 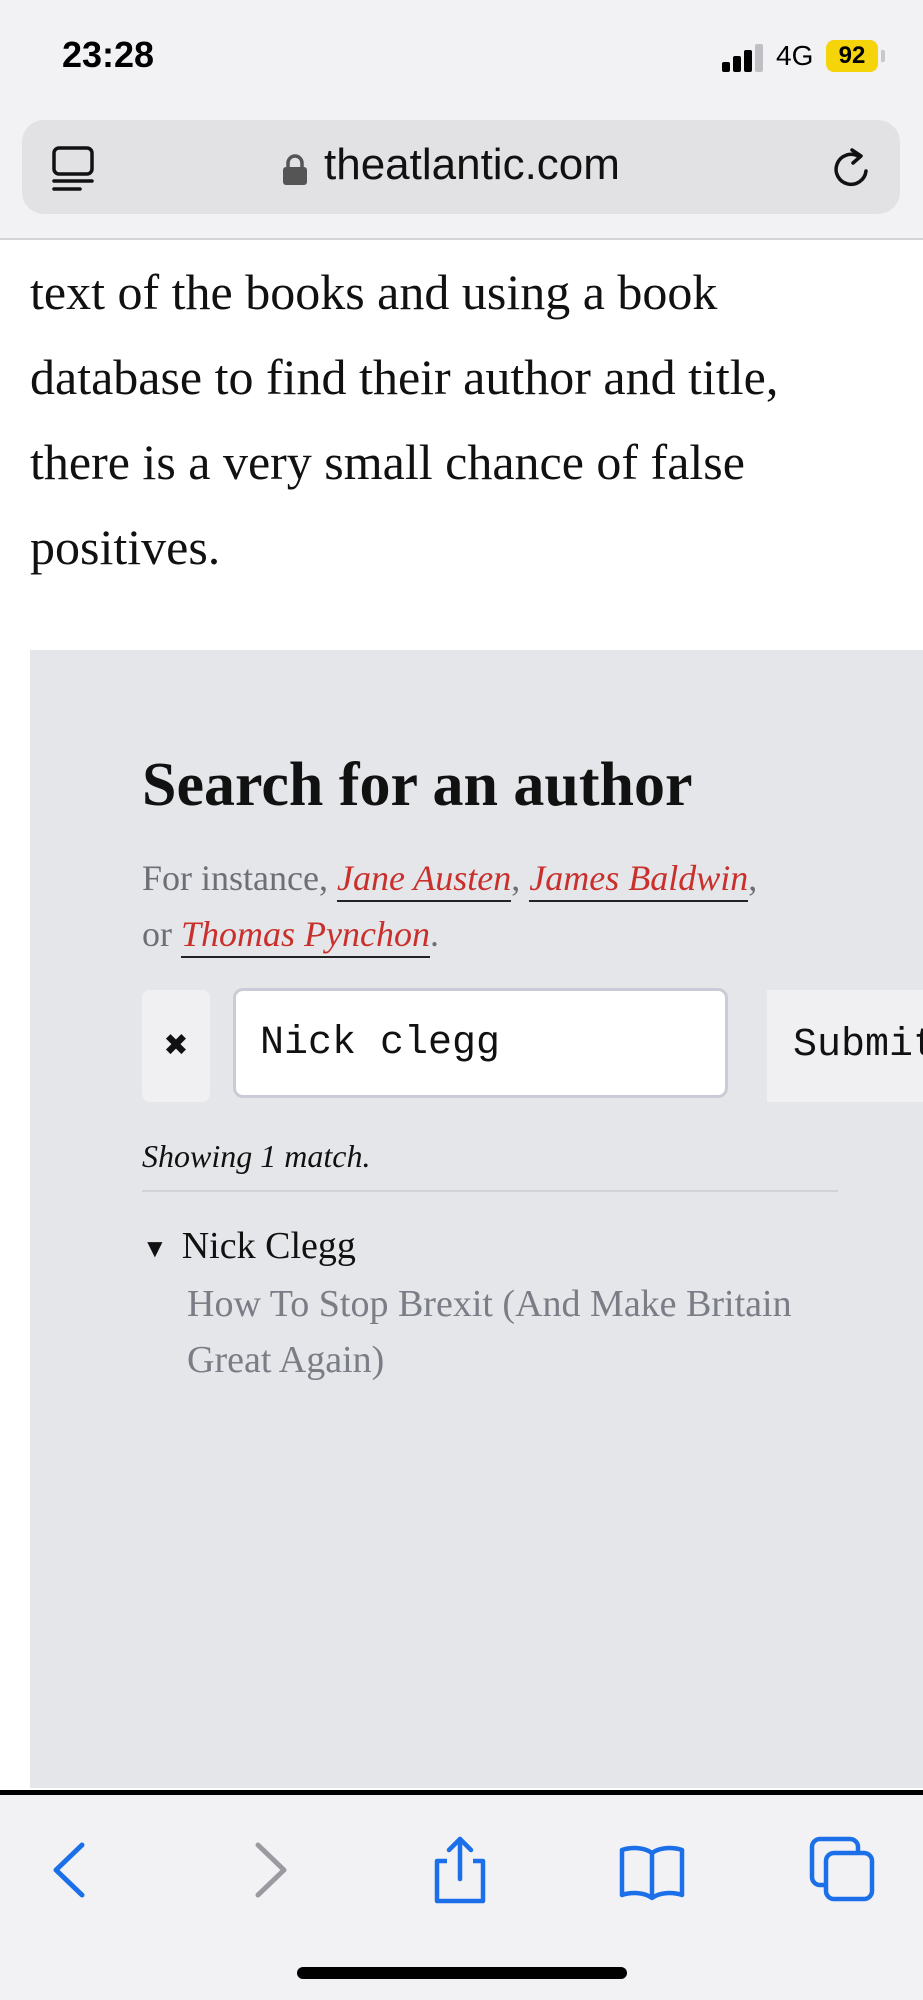 What do you see at coordinates (434, 934) in the screenshot?
I see `period: .` at bounding box center [434, 934].